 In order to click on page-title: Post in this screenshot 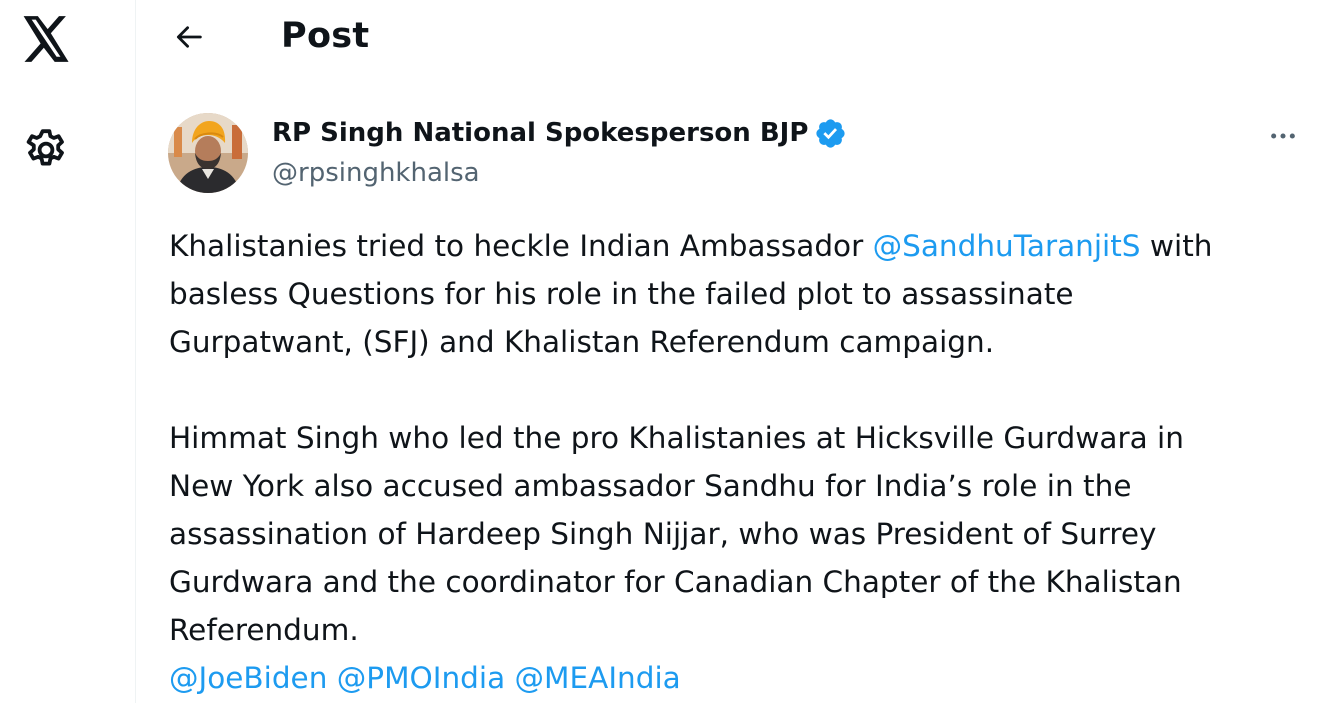, I will do `click(325, 36)`.